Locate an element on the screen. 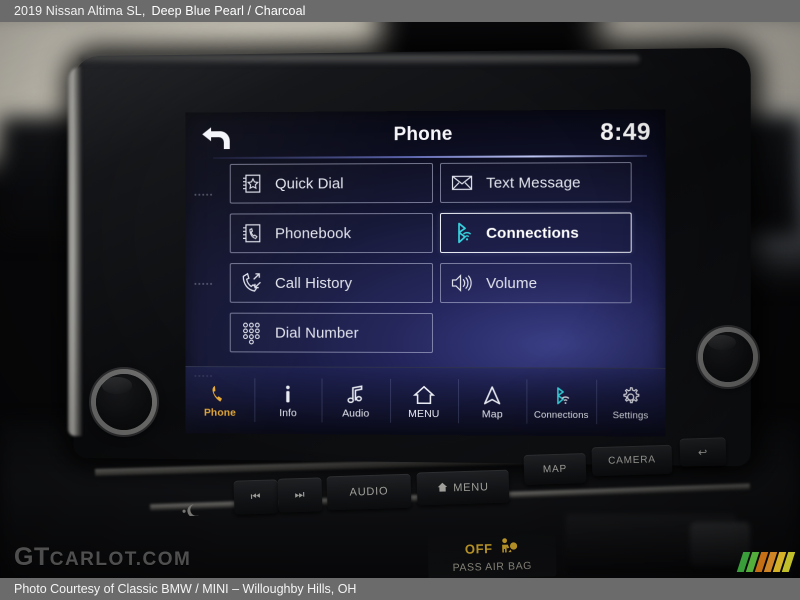 The height and width of the screenshot is (600, 800). phonebook-icon is located at coordinates (252, 233).